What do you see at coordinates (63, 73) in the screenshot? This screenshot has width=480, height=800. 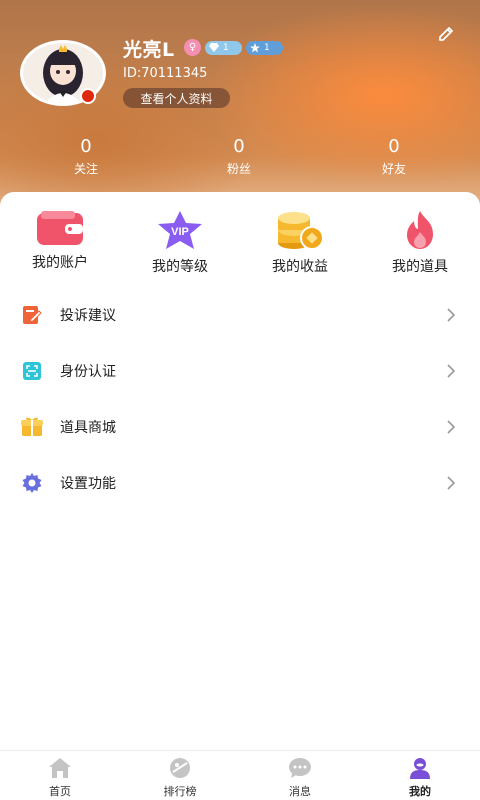 I see `avatar` at bounding box center [63, 73].